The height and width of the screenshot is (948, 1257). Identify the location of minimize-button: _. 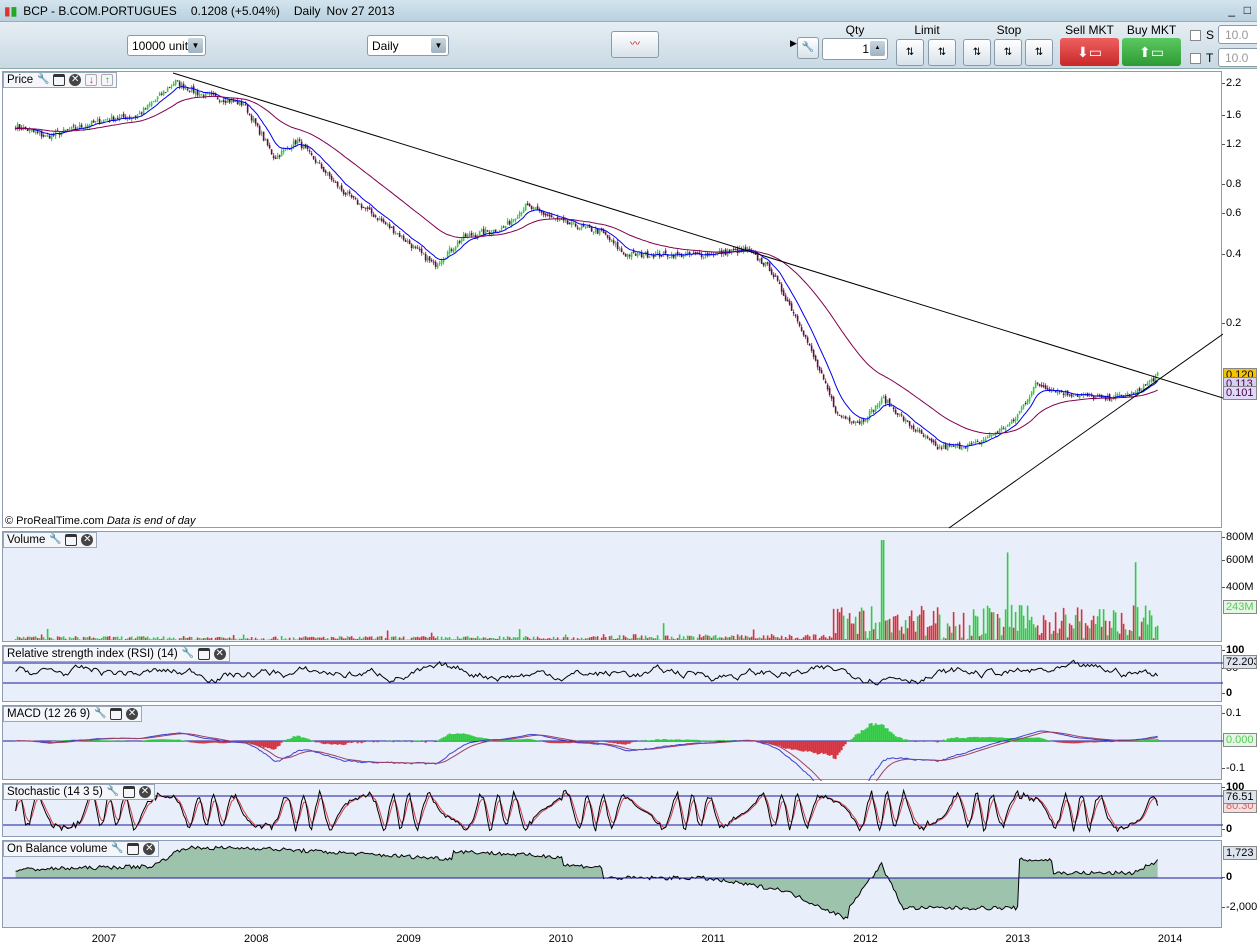
(1231, 10).